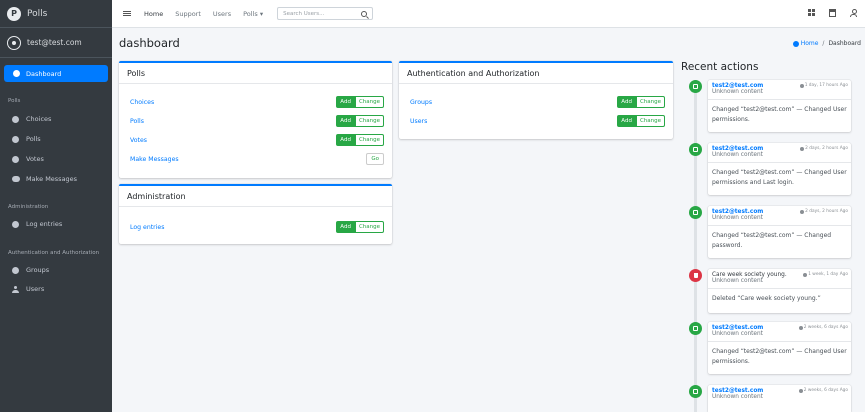 The height and width of the screenshot is (412, 865). I want to click on model-link-groups: Groups, so click(421, 102).